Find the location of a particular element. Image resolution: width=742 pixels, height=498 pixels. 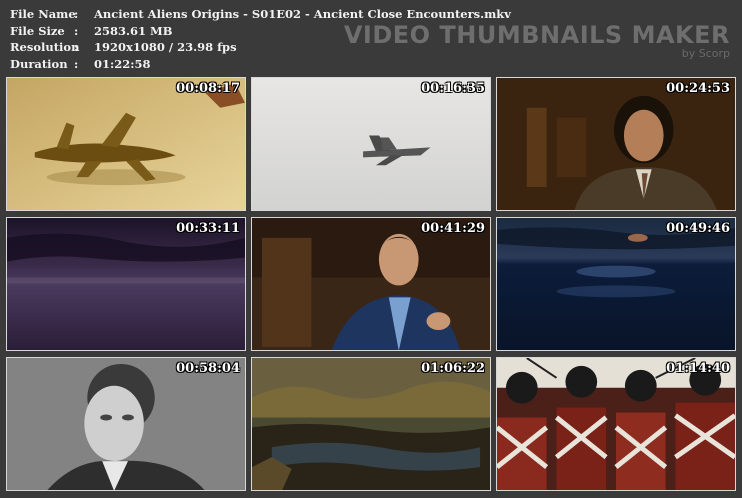

timestamp-label: 00:16:35 is located at coordinates (453, 88).